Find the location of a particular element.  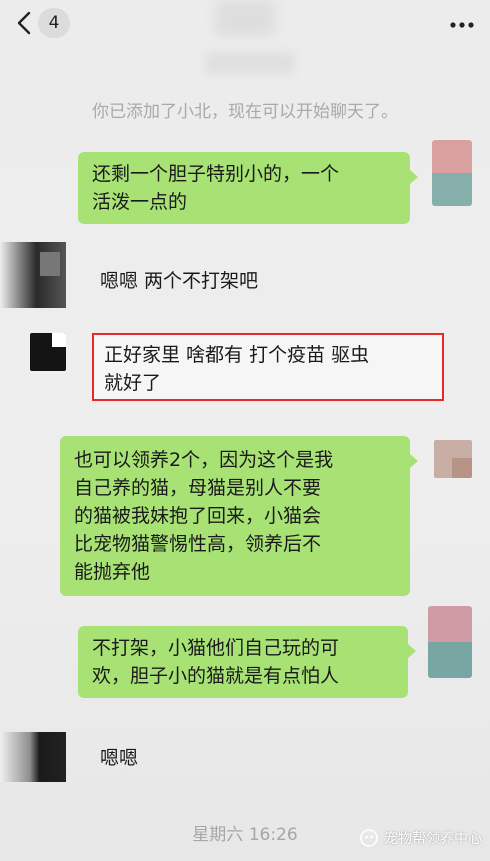

more-dots-icon is located at coordinates (462, 25).